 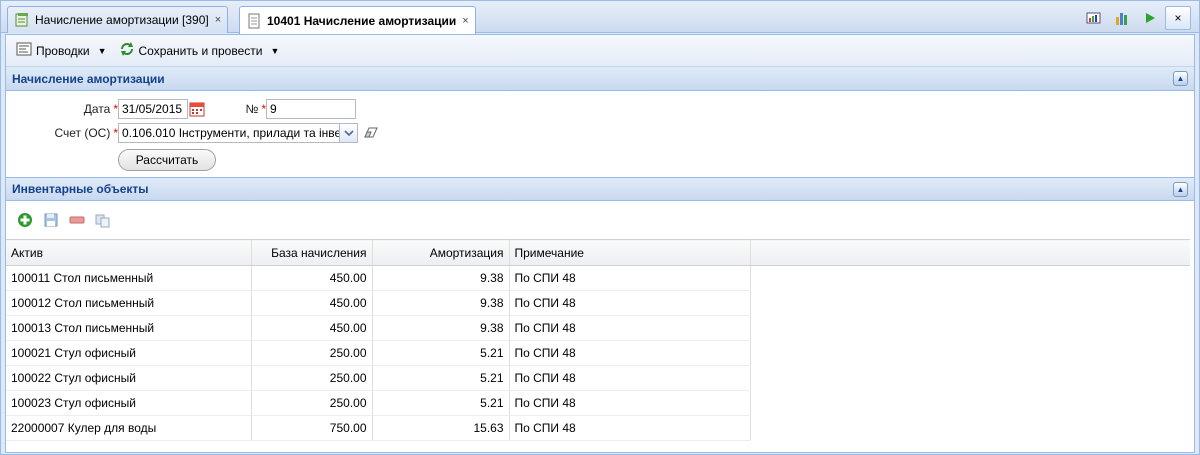 I want to click on postings-label: Проводки, so click(x=63, y=50).